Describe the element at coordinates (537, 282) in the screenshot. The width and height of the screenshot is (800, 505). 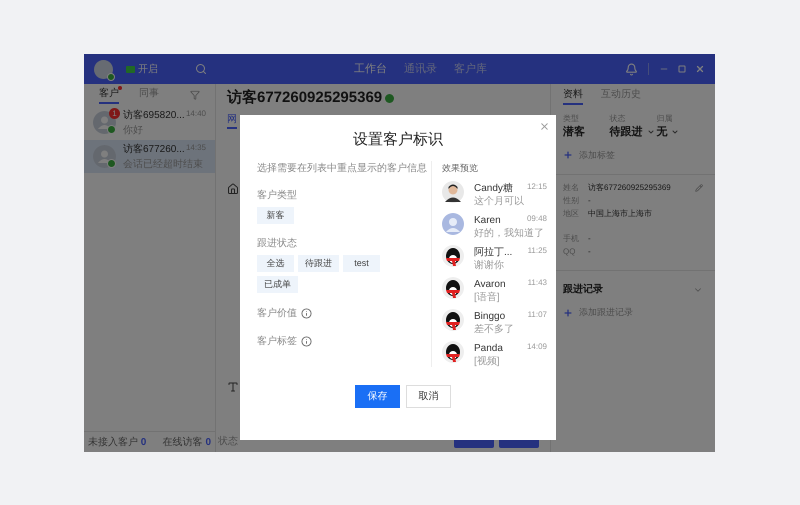
I see `message-time: 11:43` at that location.